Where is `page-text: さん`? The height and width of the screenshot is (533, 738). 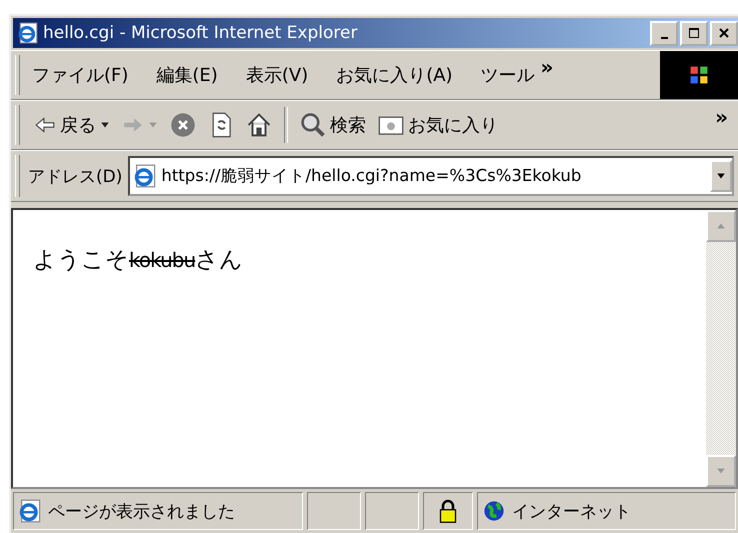 page-text: さん is located at coordinates (219, 260).